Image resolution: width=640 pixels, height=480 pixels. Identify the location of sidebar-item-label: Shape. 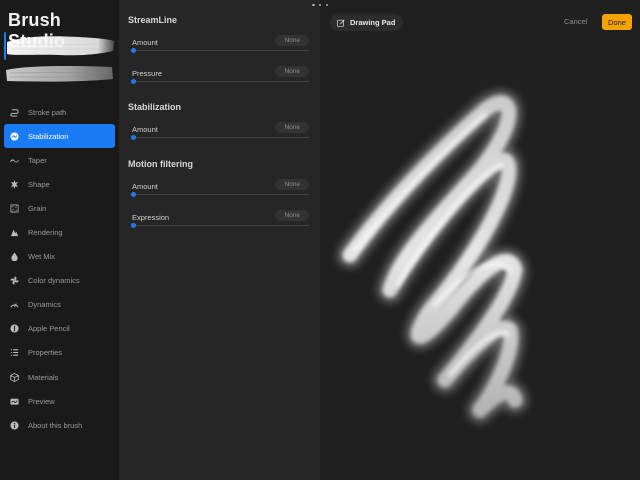
(39, 184).